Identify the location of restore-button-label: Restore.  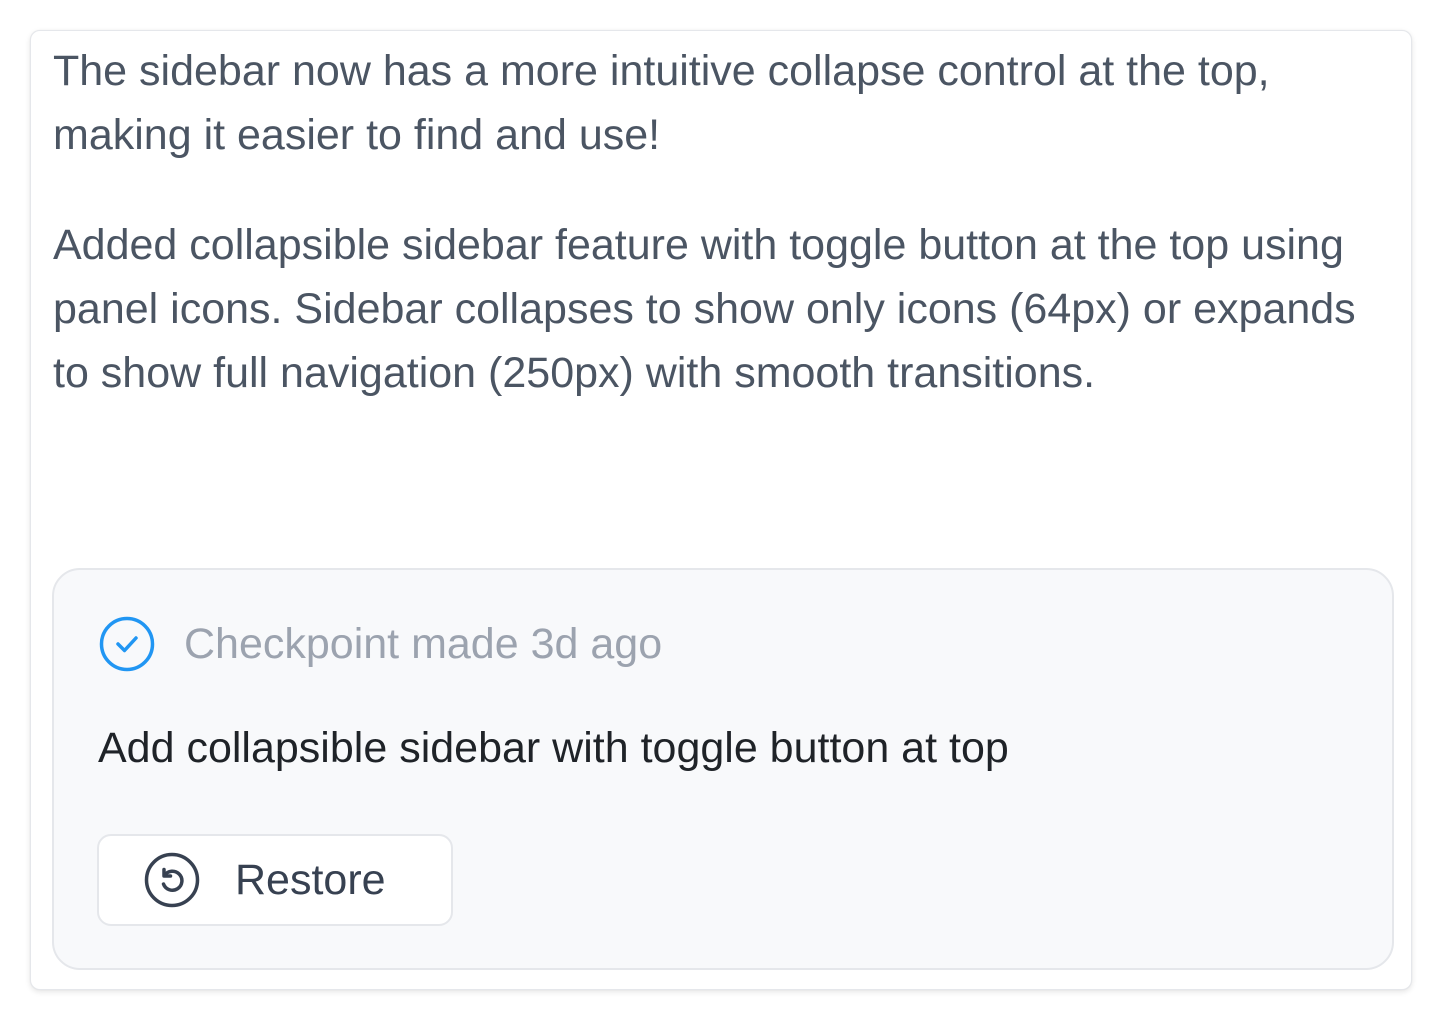
(310, 879).